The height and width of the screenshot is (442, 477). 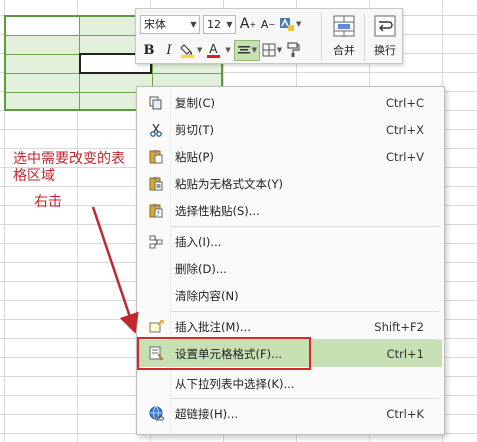 What do you see at coordinates (290, 102) in the screenshot?
I see `menu-item-copy: 复制(C) Ctrl+C` at bounding box center [290, 102].